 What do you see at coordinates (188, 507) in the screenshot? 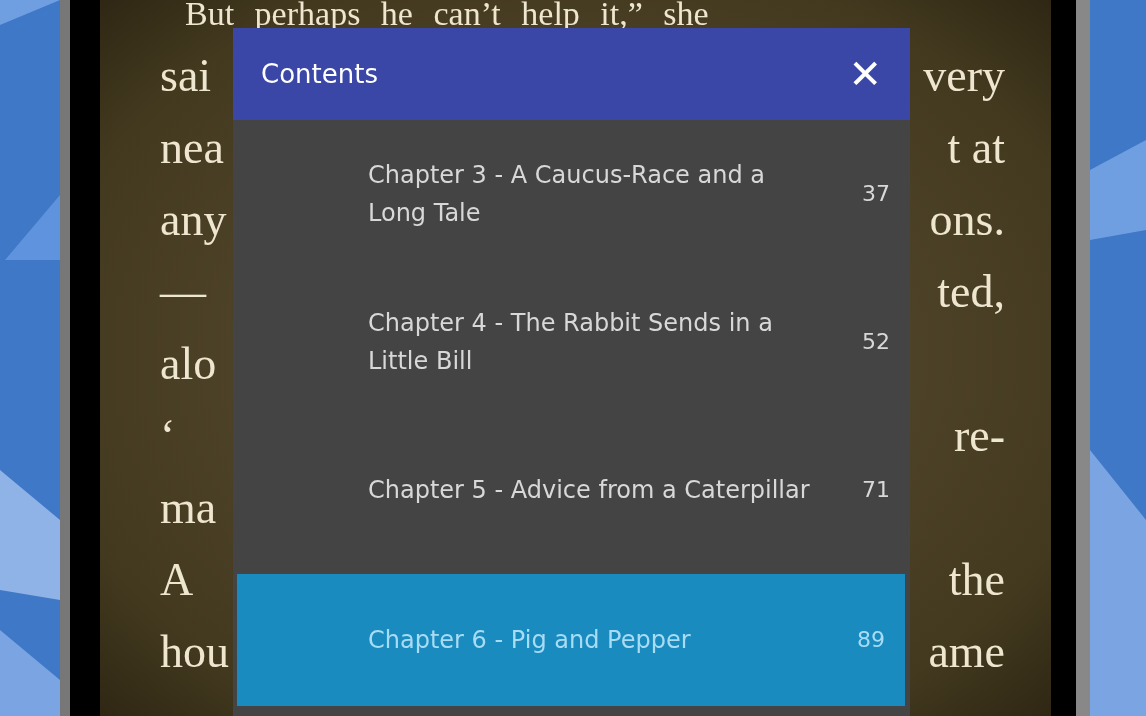
I see `book-text-fragment: ma` at bounding box center [188, 507].